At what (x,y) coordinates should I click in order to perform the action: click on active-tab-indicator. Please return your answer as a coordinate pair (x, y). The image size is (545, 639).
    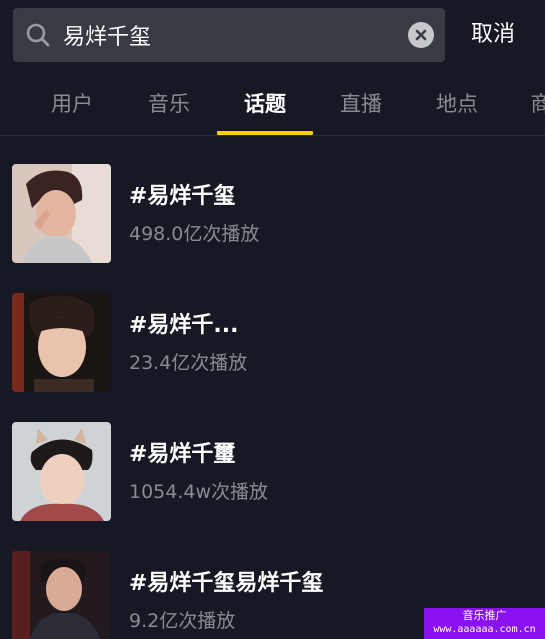
    Looking at the image, I should click on (265, 133).